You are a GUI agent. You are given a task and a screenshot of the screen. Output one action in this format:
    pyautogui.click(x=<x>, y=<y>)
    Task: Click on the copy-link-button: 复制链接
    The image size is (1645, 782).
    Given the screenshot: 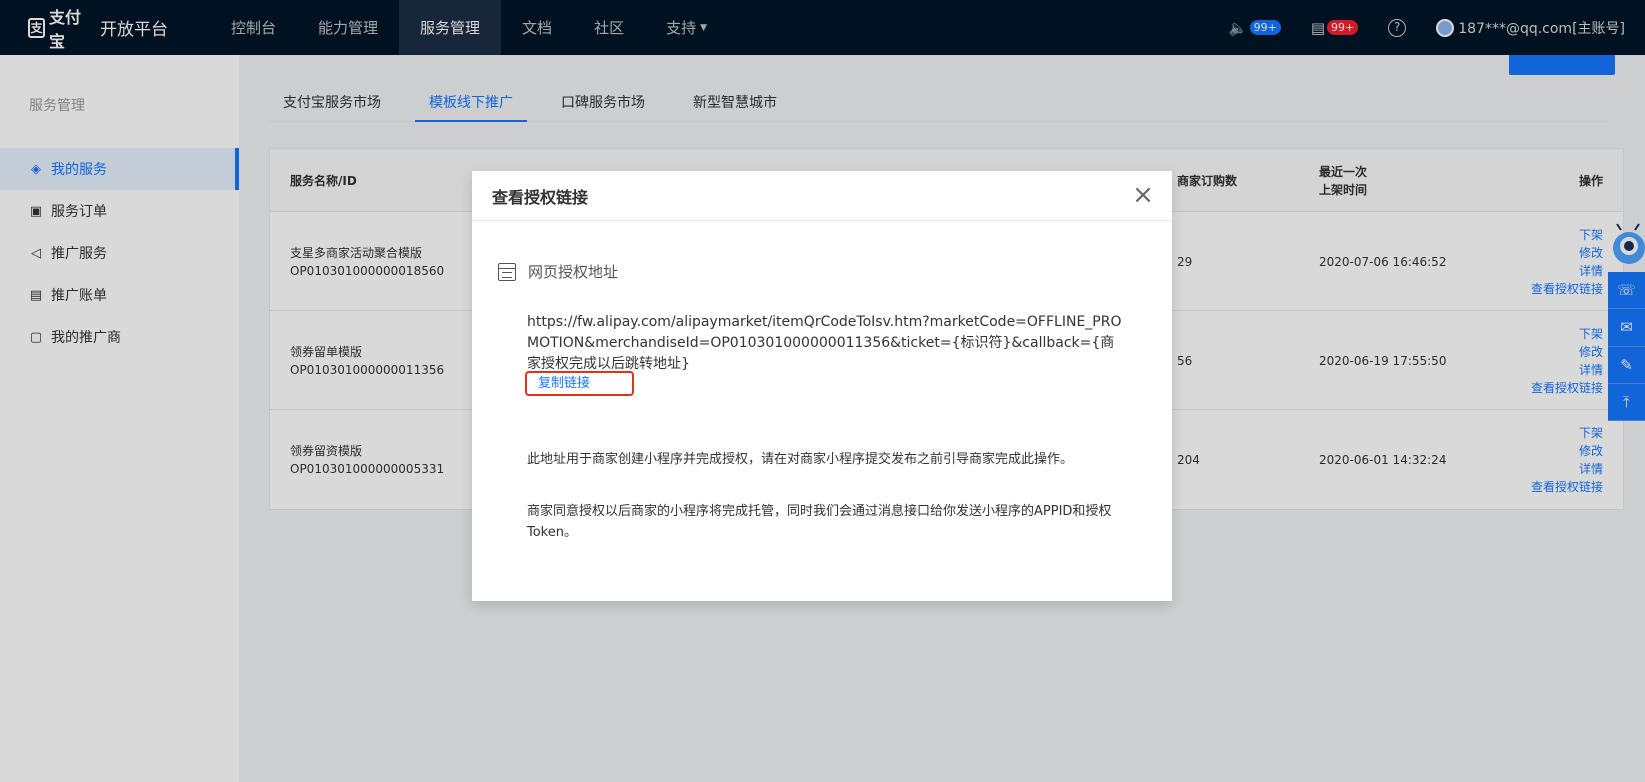 What is the action you would take?
    pyautogui.click(x=579, y=383)
    